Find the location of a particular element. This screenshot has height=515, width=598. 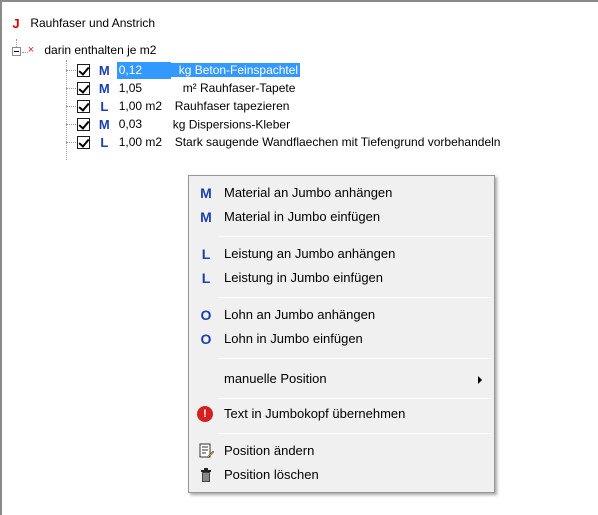

collapse-toggle-icon is located at coordinates (16, 51).